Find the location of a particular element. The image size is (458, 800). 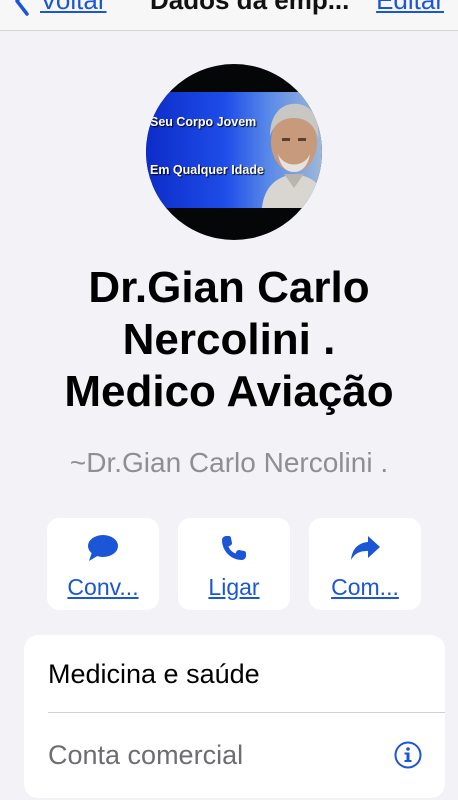

edit-button: Editar is located at coordinates (410, 8).